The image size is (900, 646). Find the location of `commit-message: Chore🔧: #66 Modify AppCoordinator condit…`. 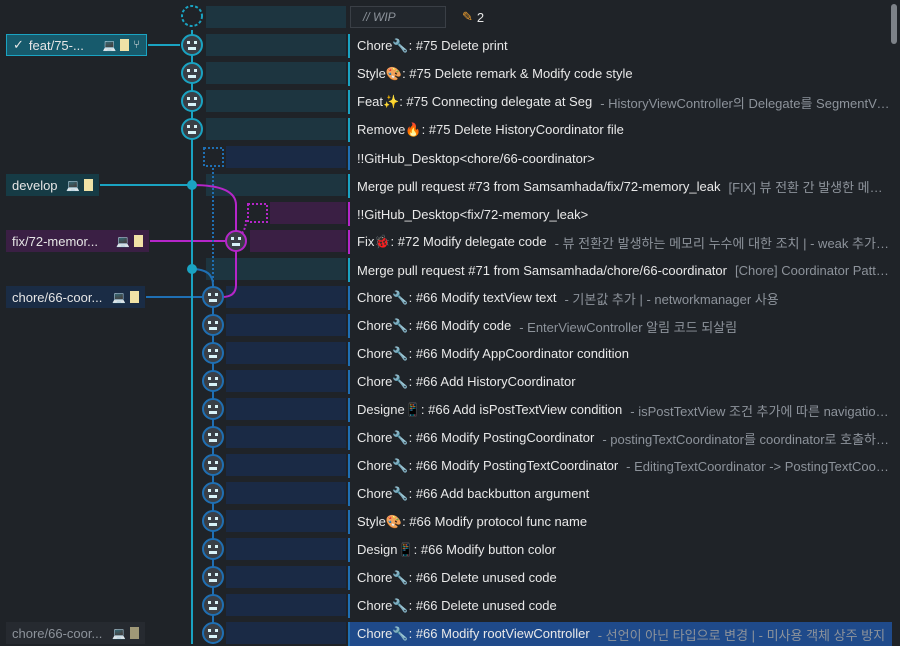

commit-message: Chore🔧: #66 Modify AppCoordinator condit… is located at coordinates (493, 353).